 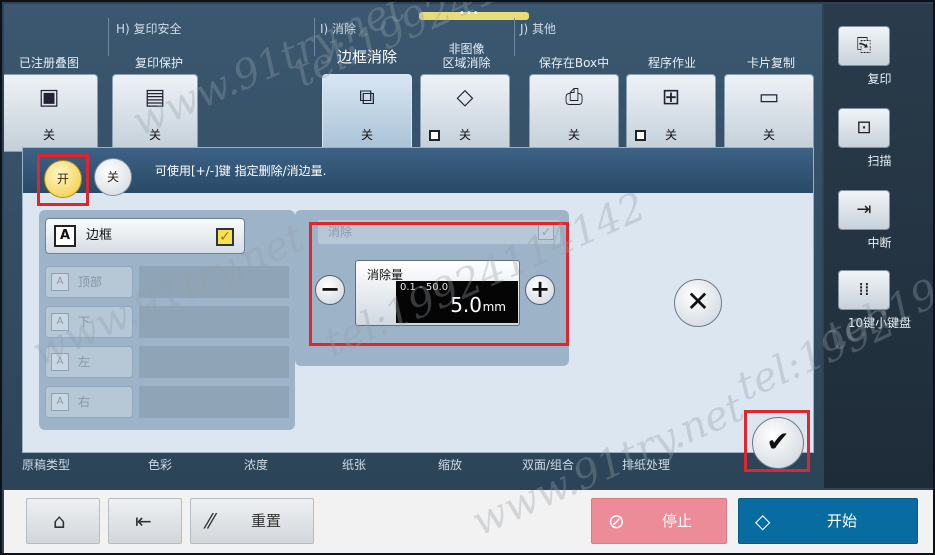 I want to click on side-label: 顶部, so click(x=90, y=282).